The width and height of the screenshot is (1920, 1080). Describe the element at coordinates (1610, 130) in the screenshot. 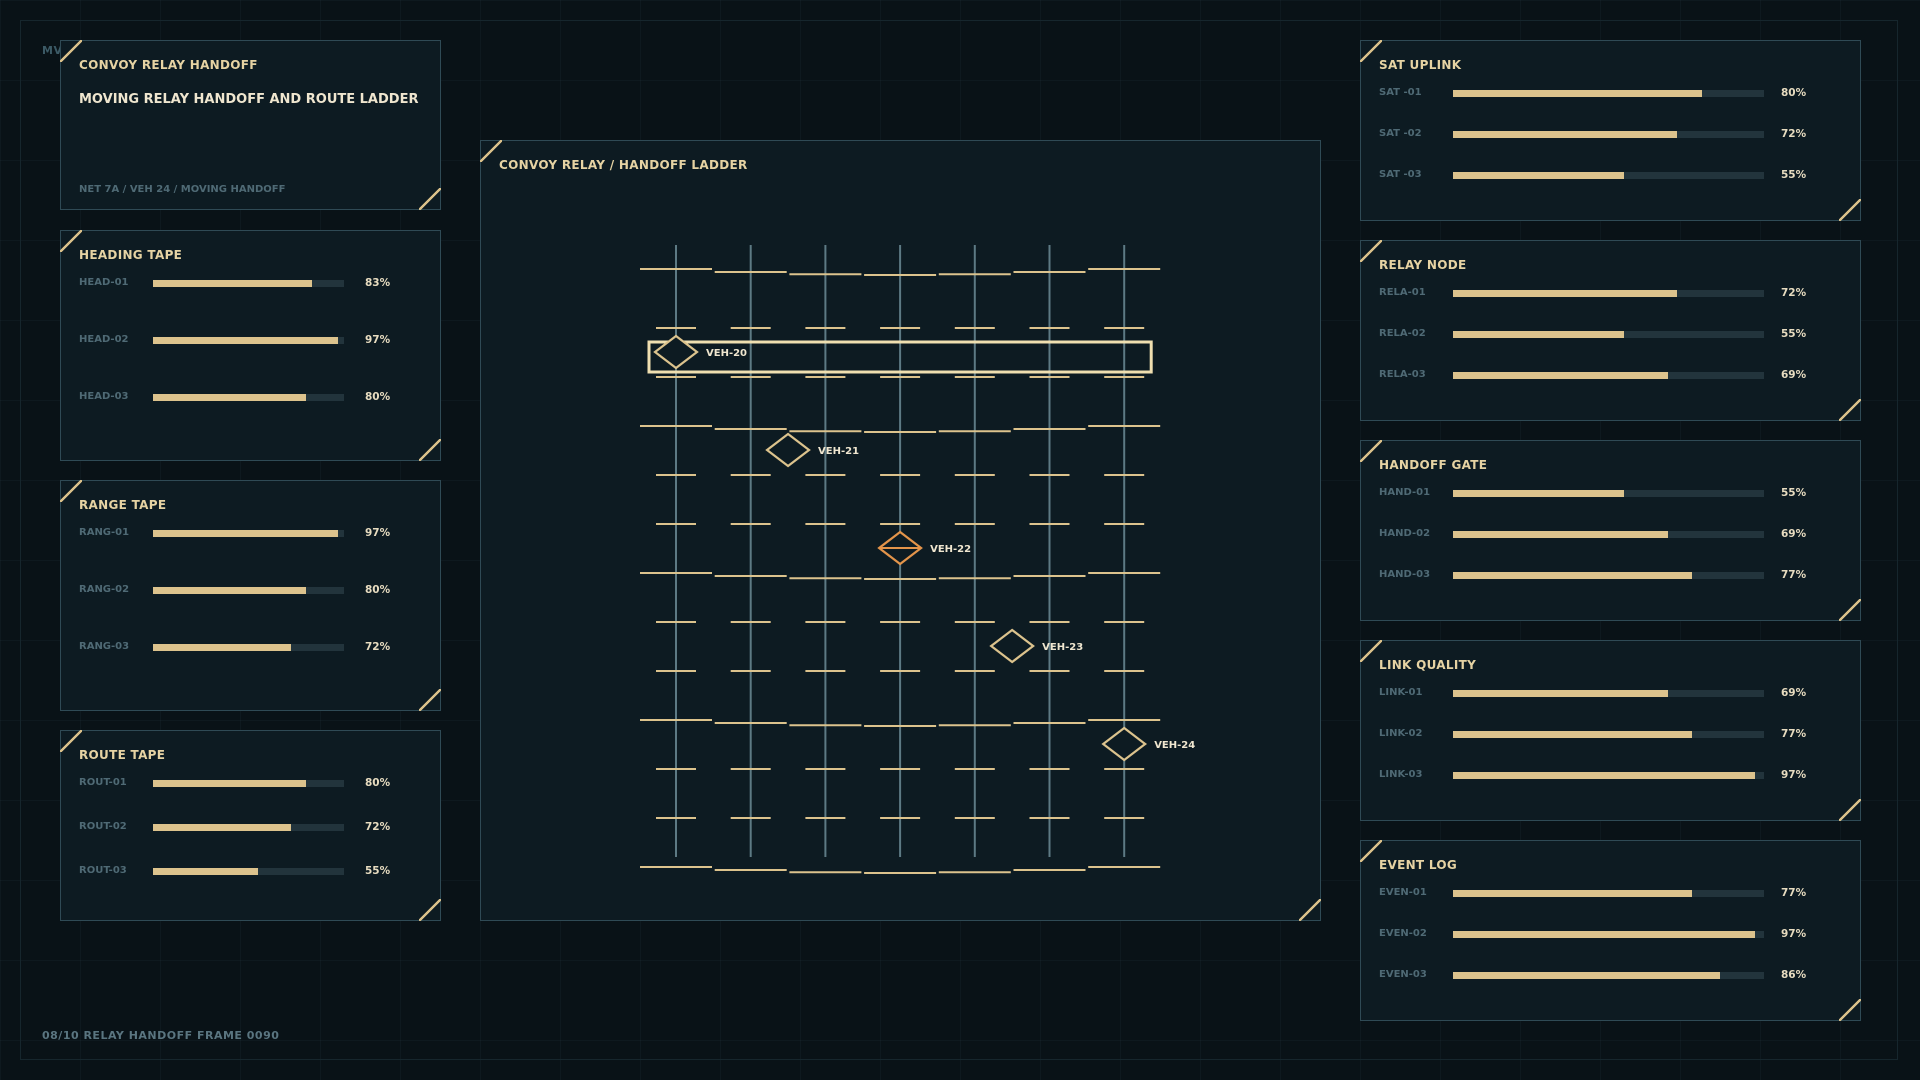

I see `sat-uplink-panel: SAT UPLINK SAT -01 80% SAT -02 72% SAT -03 55%` at that location.